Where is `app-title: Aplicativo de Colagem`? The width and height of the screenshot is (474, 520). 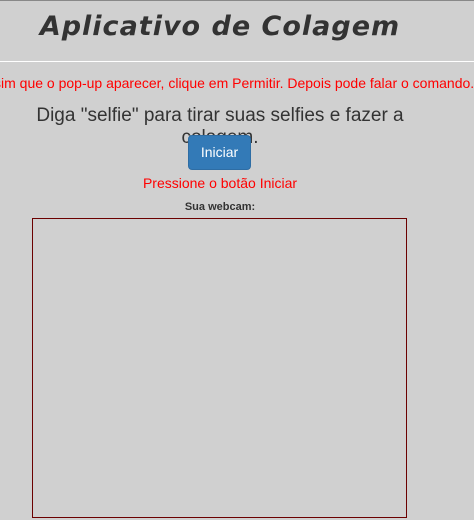
app-title: Aplicativo de Colagem is located at coordinates (220, 26).